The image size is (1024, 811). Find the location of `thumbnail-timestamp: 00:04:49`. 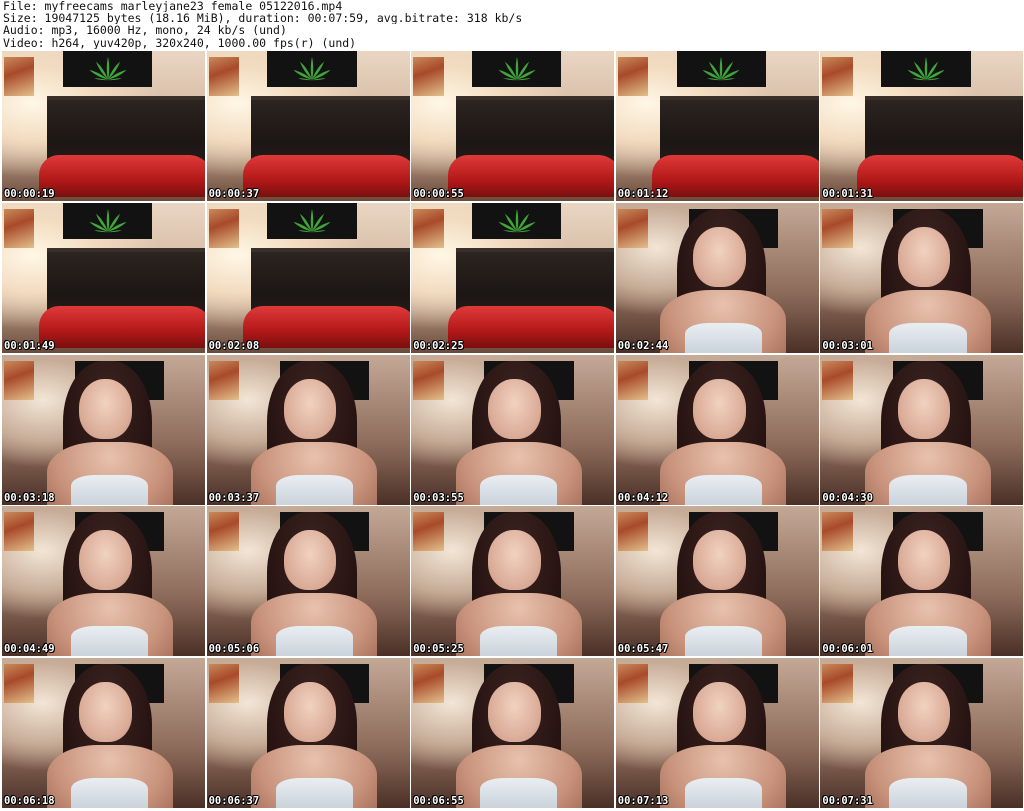

thumbnail-timestamp: 00:04:49 is located at coordinates (29, 649).